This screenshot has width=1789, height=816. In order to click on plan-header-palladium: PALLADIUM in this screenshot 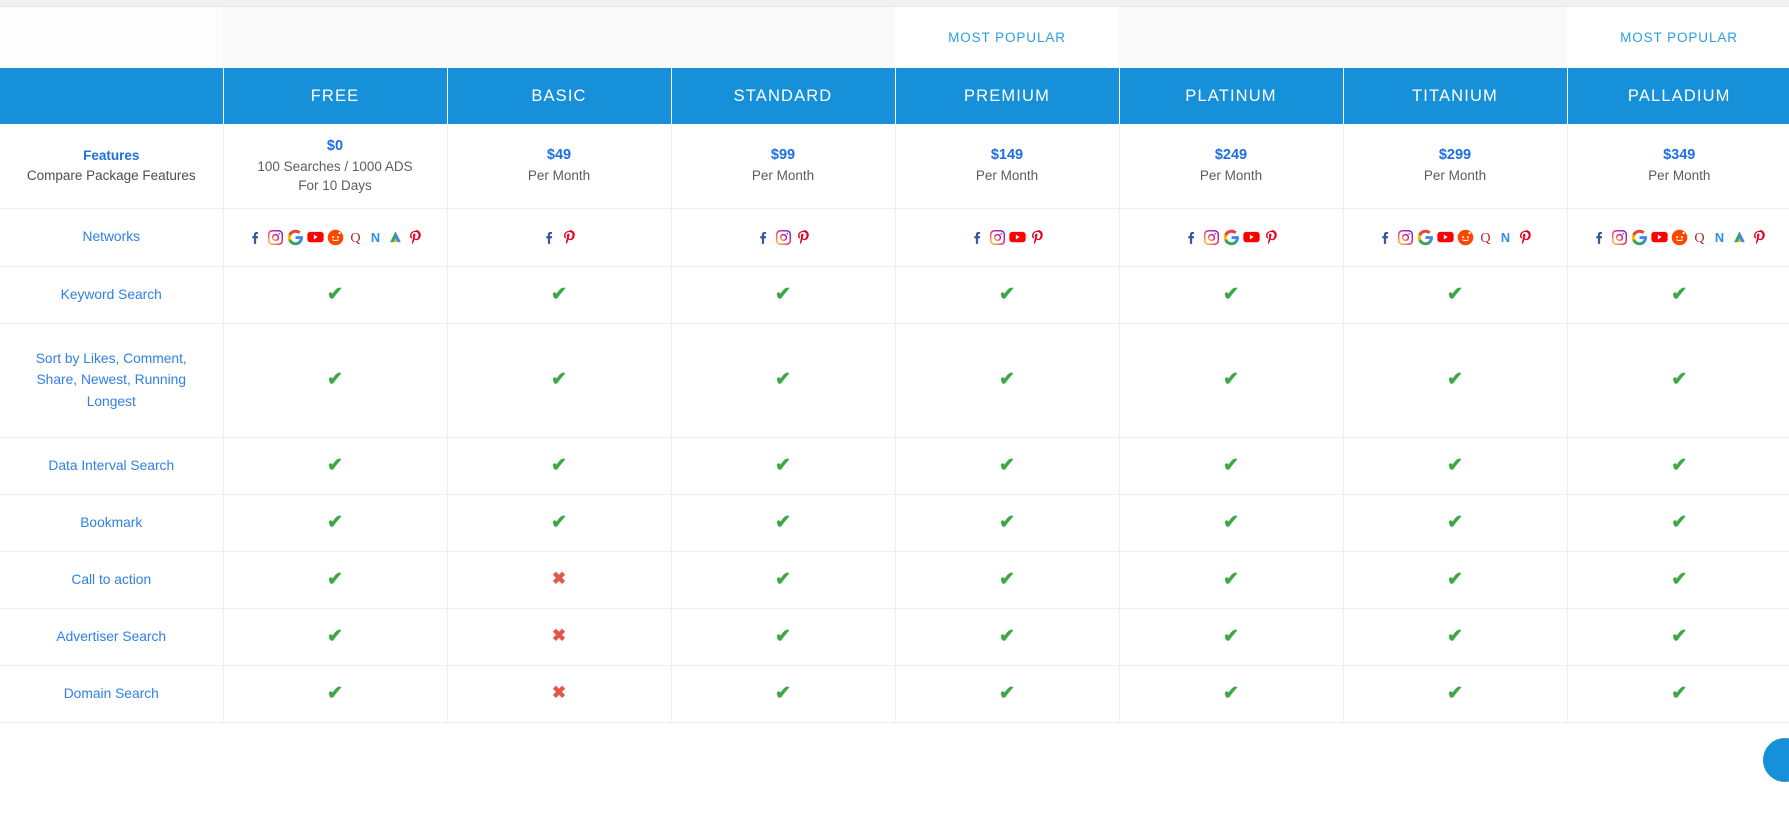, I will do `click(1678, 96)`.